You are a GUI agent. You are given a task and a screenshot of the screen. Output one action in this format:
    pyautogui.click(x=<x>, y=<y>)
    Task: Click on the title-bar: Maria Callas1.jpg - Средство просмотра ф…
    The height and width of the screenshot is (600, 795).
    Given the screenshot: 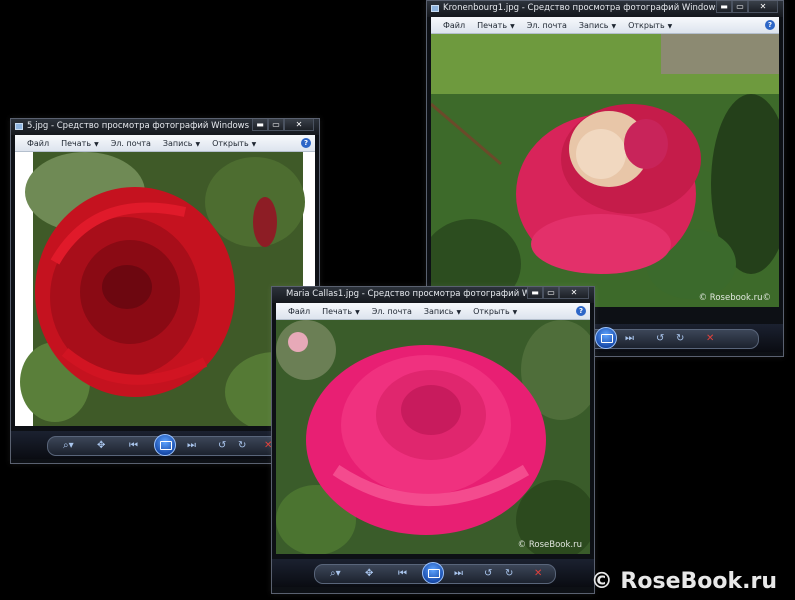 What is the action you would take?
    pyautogui.click(x=433, y=295)
    